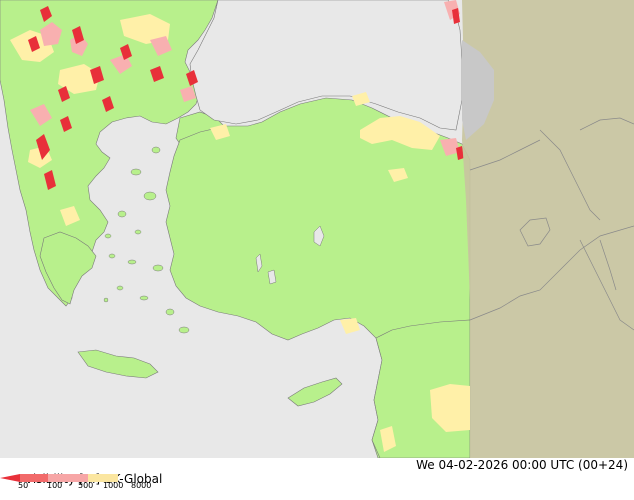 Image resolution: width=634 pixels, height=500 pixels. I want to click on legend-tick-100: 100, so click(55, 485).